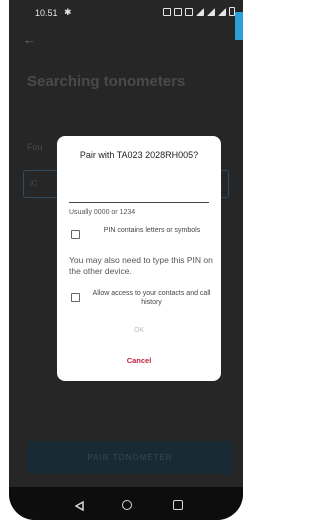  I want to click on signal-2-icon, so click(222, 11).